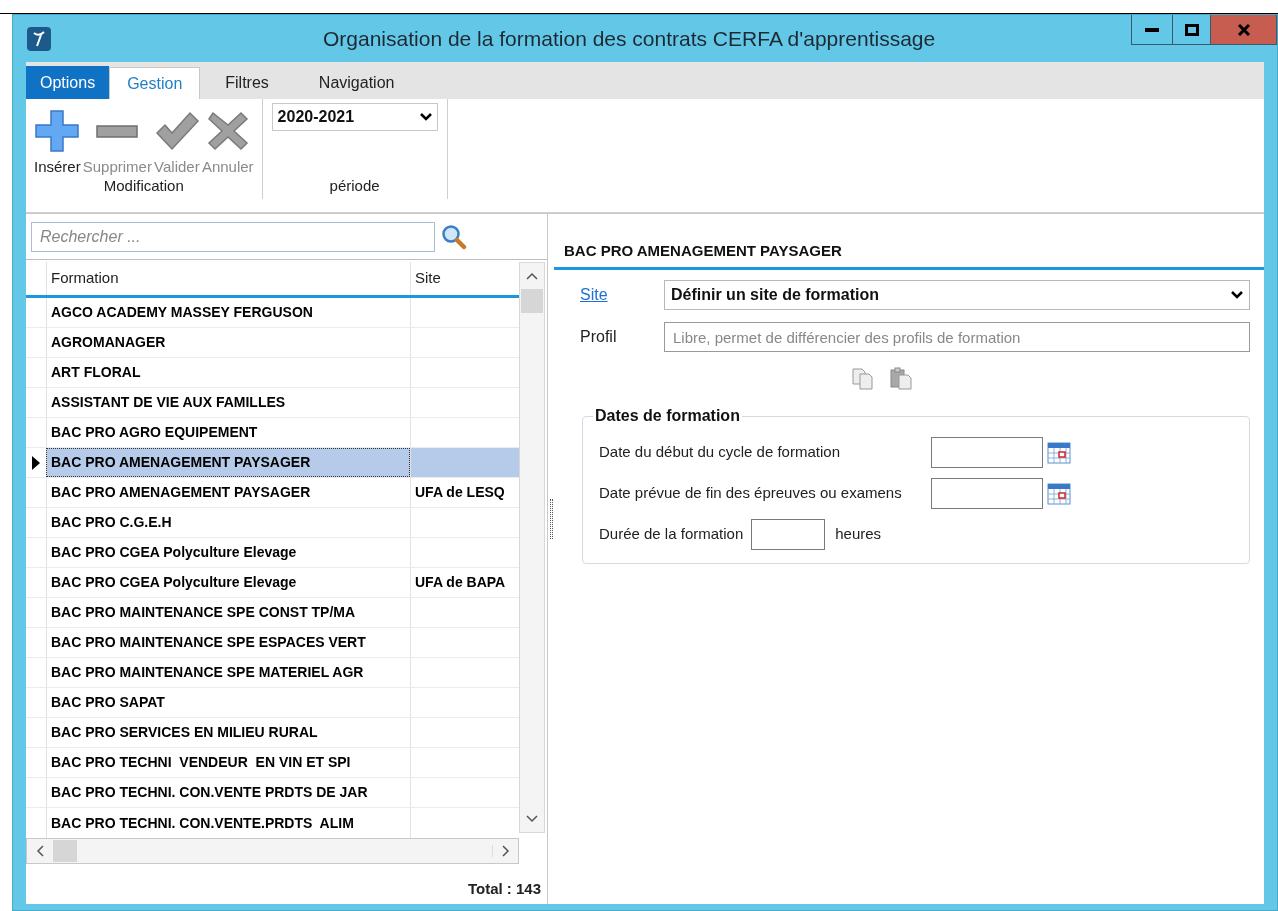 This screenshot has width=1278, height=911. Describe the element at coordinates (551, 519) in the screenshot. I see `splitter-handle` at that location.